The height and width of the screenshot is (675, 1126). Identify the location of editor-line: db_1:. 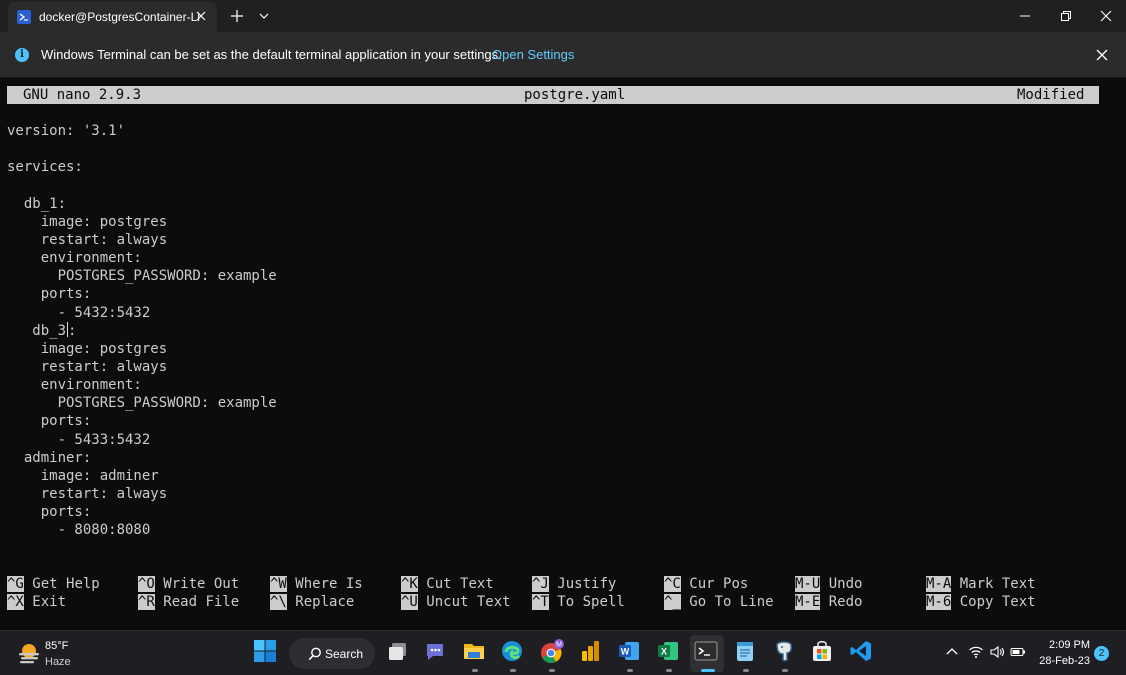
(36, 204).